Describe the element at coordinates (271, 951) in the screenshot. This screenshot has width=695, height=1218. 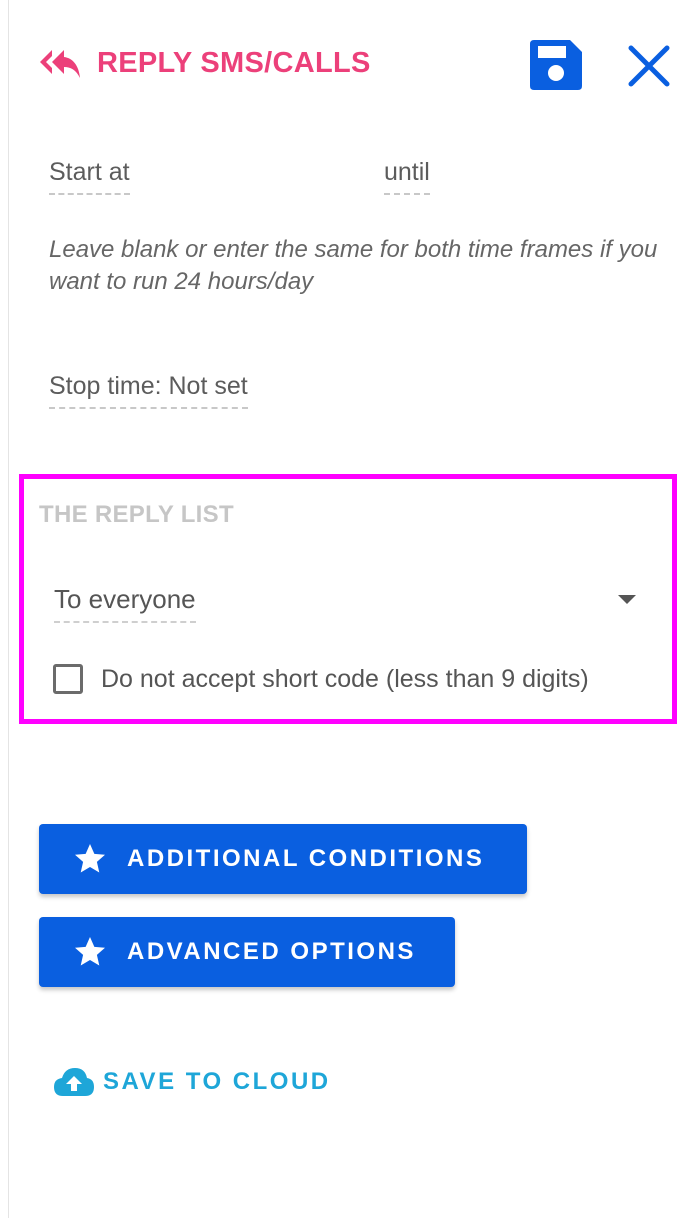
I see `advanced-options-label: ADVANCED OPTIONS` at that location.